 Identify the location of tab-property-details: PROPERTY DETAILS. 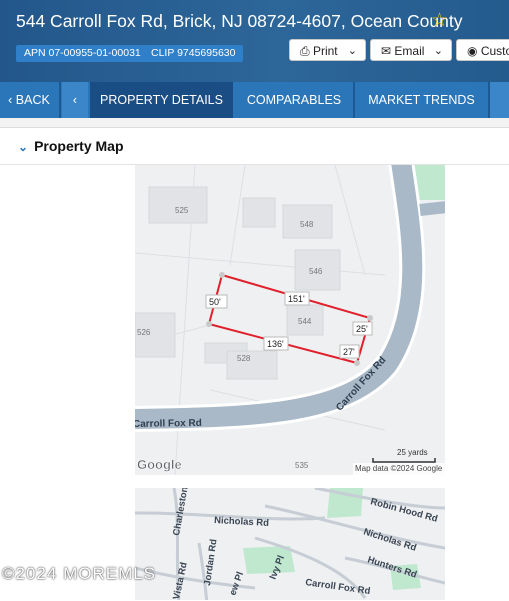
(161, 100).